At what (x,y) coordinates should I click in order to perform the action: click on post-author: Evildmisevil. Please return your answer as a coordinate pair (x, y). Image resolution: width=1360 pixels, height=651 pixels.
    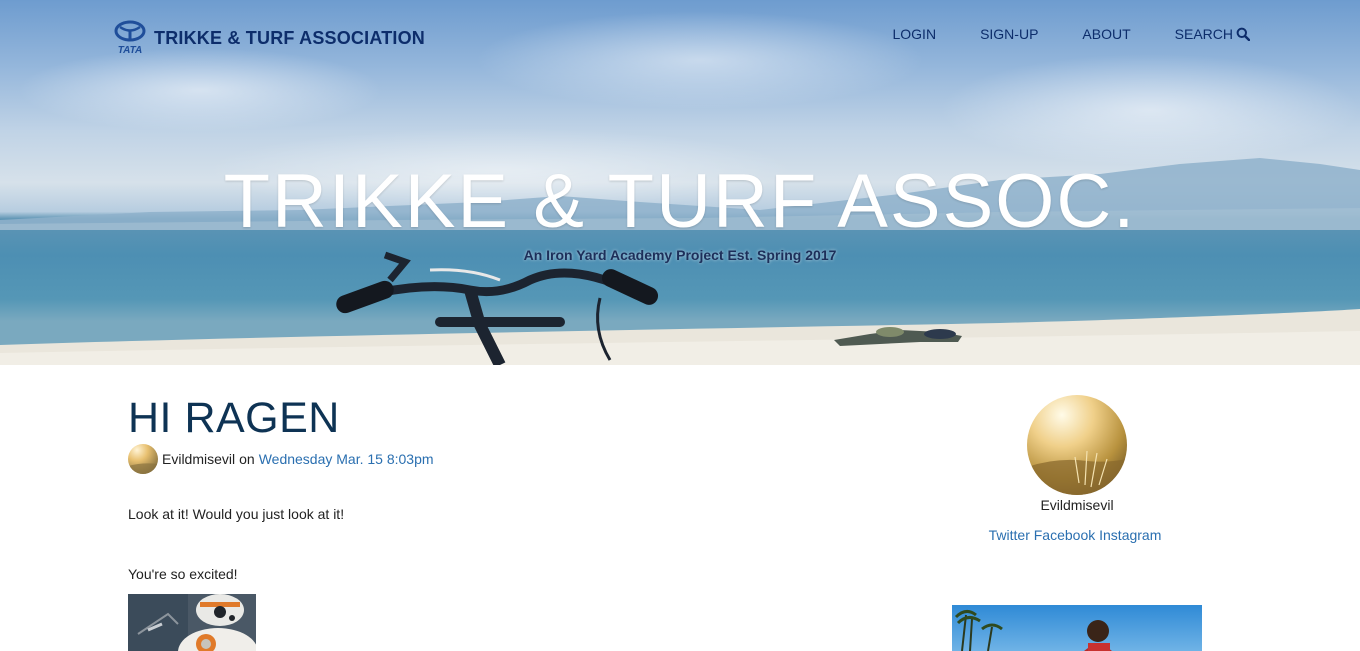
    Looking at the image, I should click on (198, 459).